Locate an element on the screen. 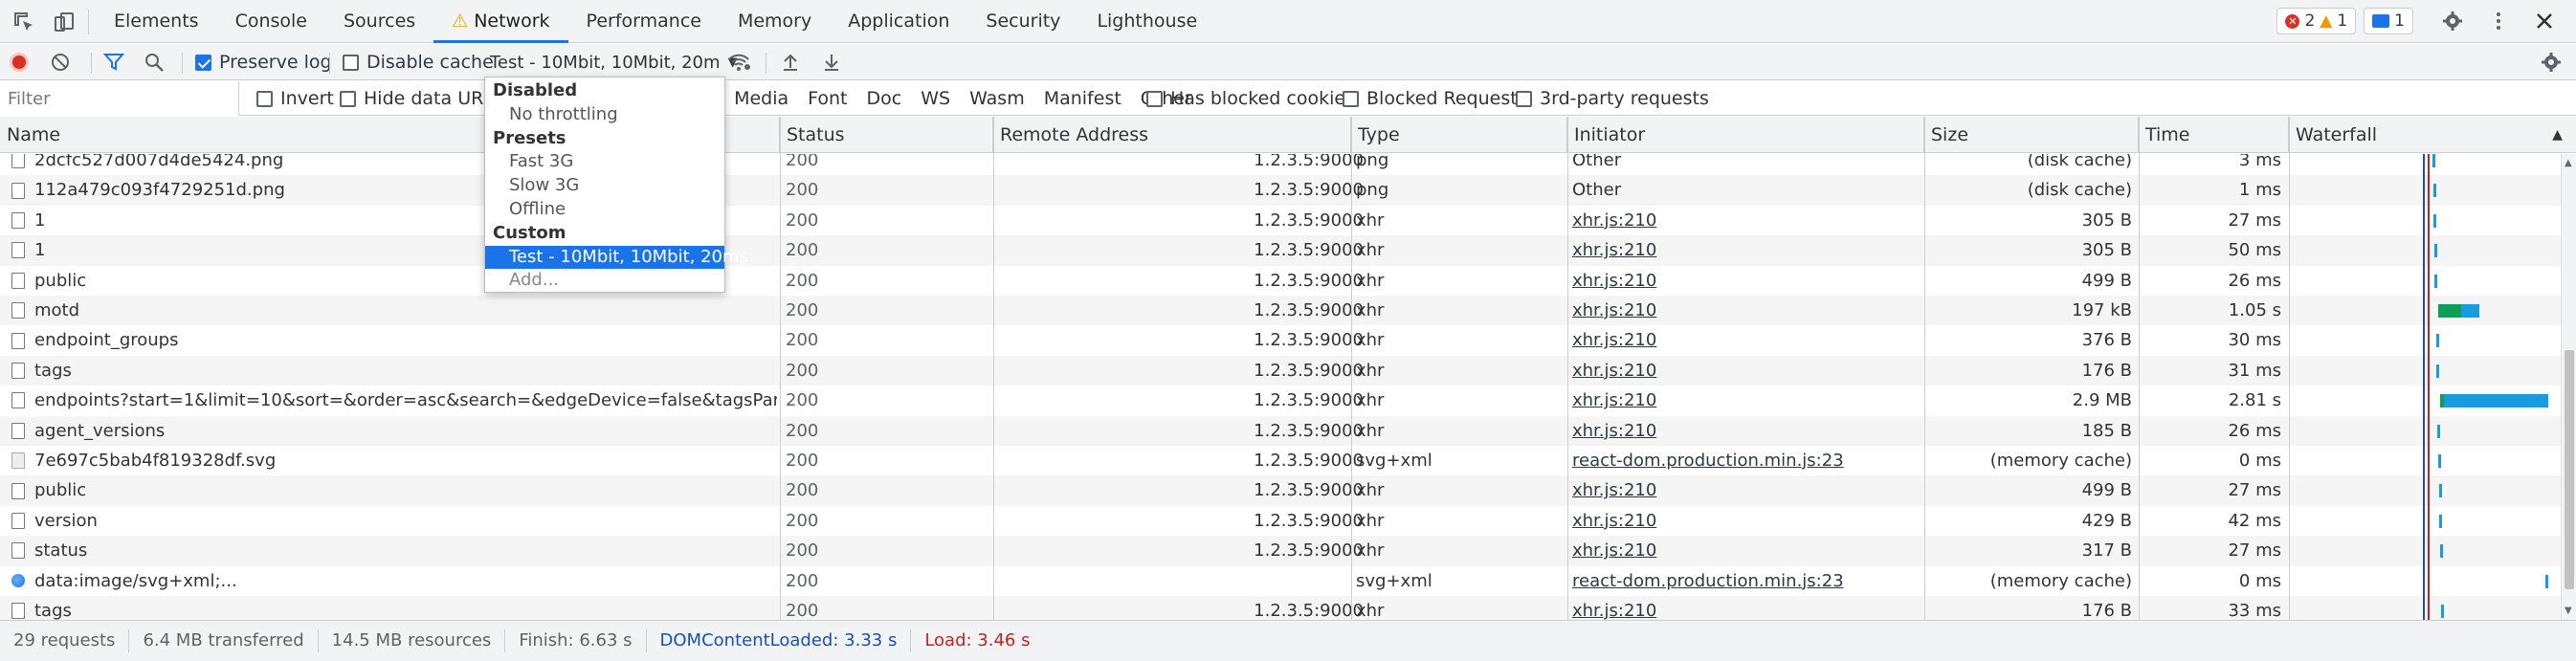 The image size is (2576, 661). table-row: 1 200 1.2.3.5:9000 xhr xhr.js:210 305 B 27 ms is located at coordinates (1280, 220).